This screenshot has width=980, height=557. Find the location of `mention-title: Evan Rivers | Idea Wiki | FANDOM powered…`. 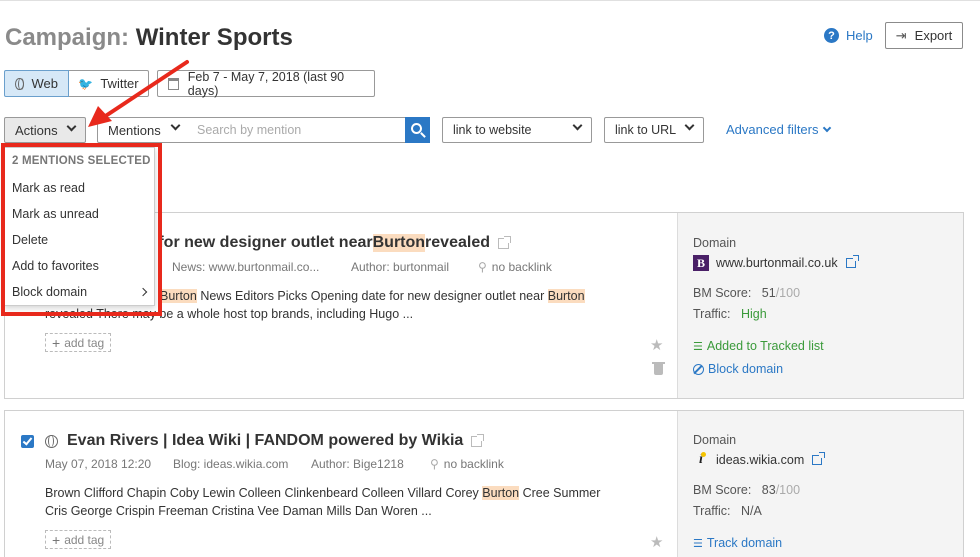

mention-title: Evan Rivers | Idea Wiki | FANDOM powered… is located at coordinates (265, 441).